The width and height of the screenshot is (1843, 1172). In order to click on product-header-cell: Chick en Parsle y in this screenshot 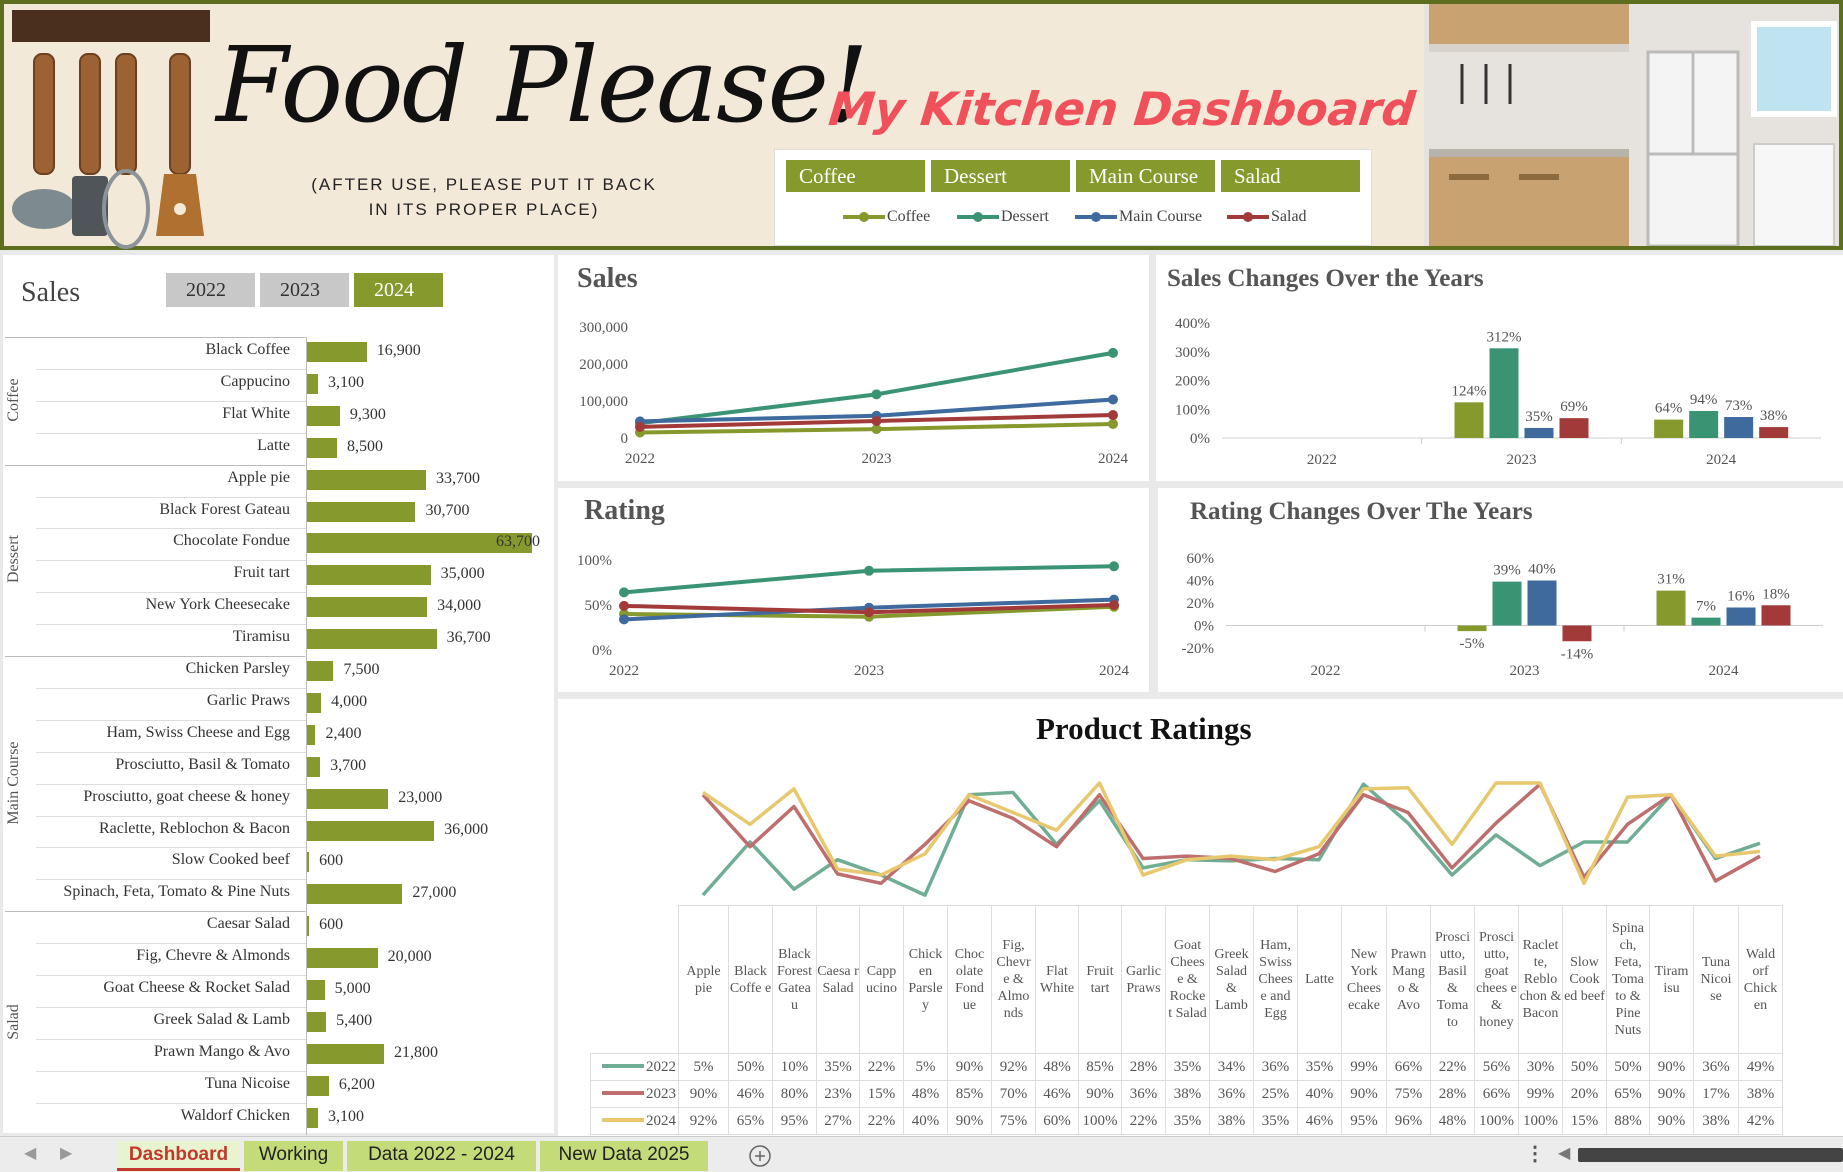, I will do `click(925, 979)`.